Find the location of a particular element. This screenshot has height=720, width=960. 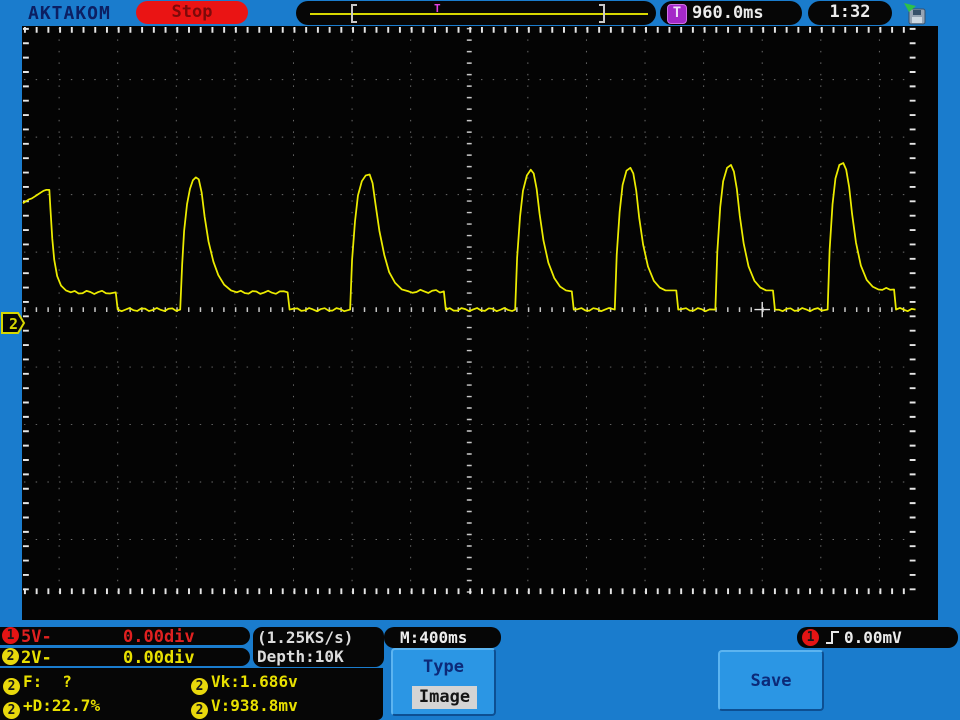

sample-rate: (1.25KS/s) is located at coordinates (305, 637).